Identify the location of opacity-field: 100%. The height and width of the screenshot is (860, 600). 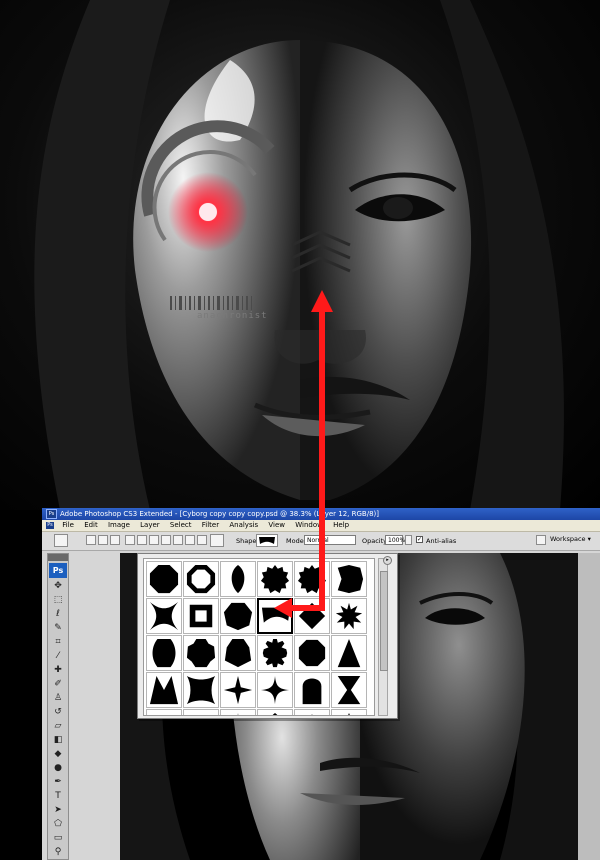
(395, 540).